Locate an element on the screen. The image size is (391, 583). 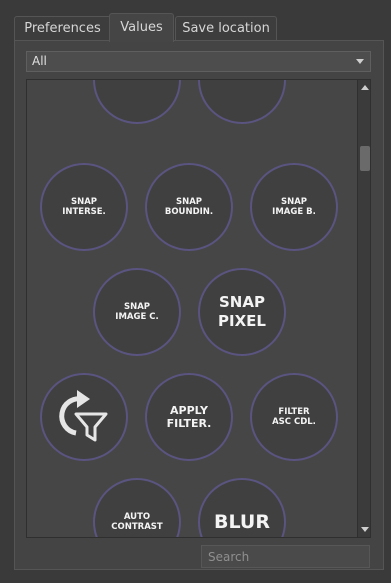
tab-preferences: Preferences is located at coordinates (62, 28).